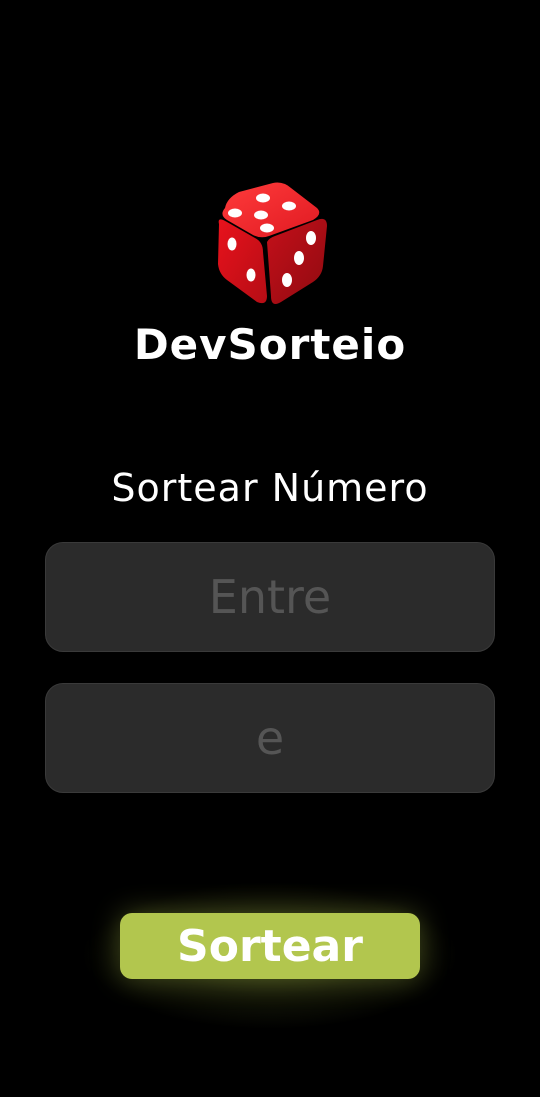 This screenshot has height=1097, width=540. What do you see at coordinates (270, 738) in the screenshot?
I see `max-number-input` at bounding box center [270, 738].